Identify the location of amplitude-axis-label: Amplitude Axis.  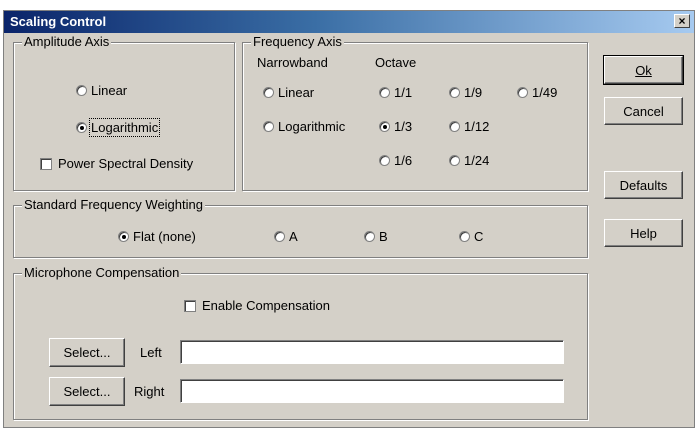
(67, 41).